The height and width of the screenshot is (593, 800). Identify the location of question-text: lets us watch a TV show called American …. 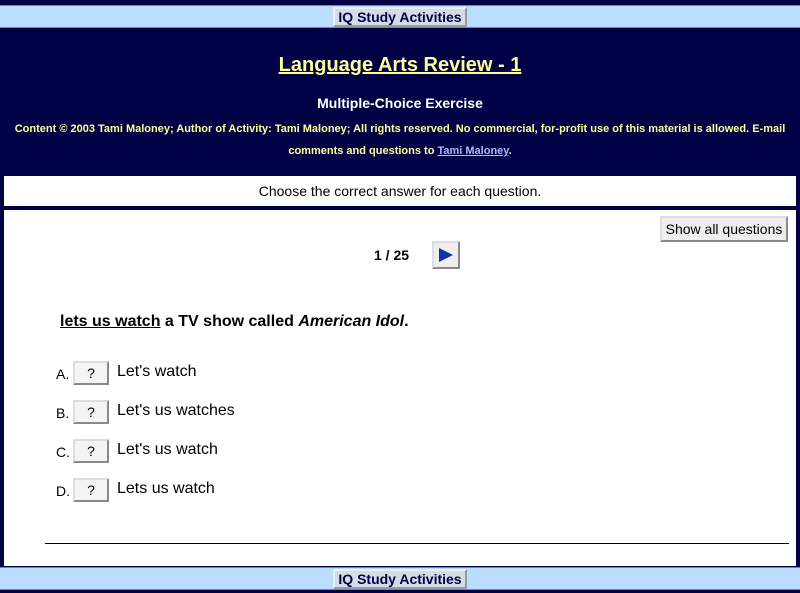
(234, 322).